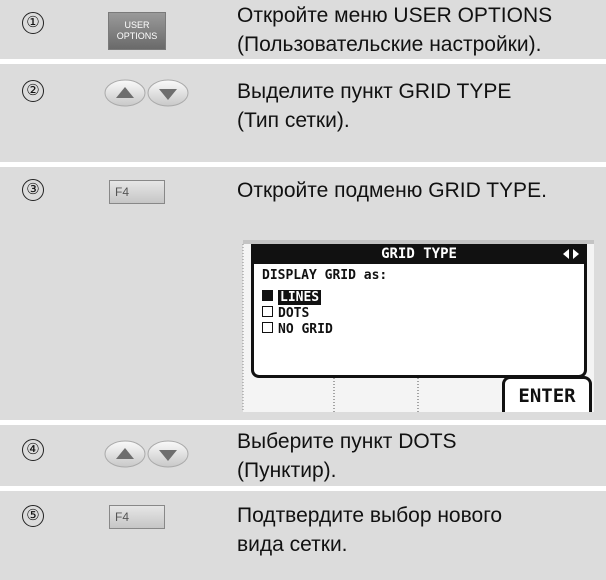  I want to click on screen-title: GRID TYPE, so click(419, 254).